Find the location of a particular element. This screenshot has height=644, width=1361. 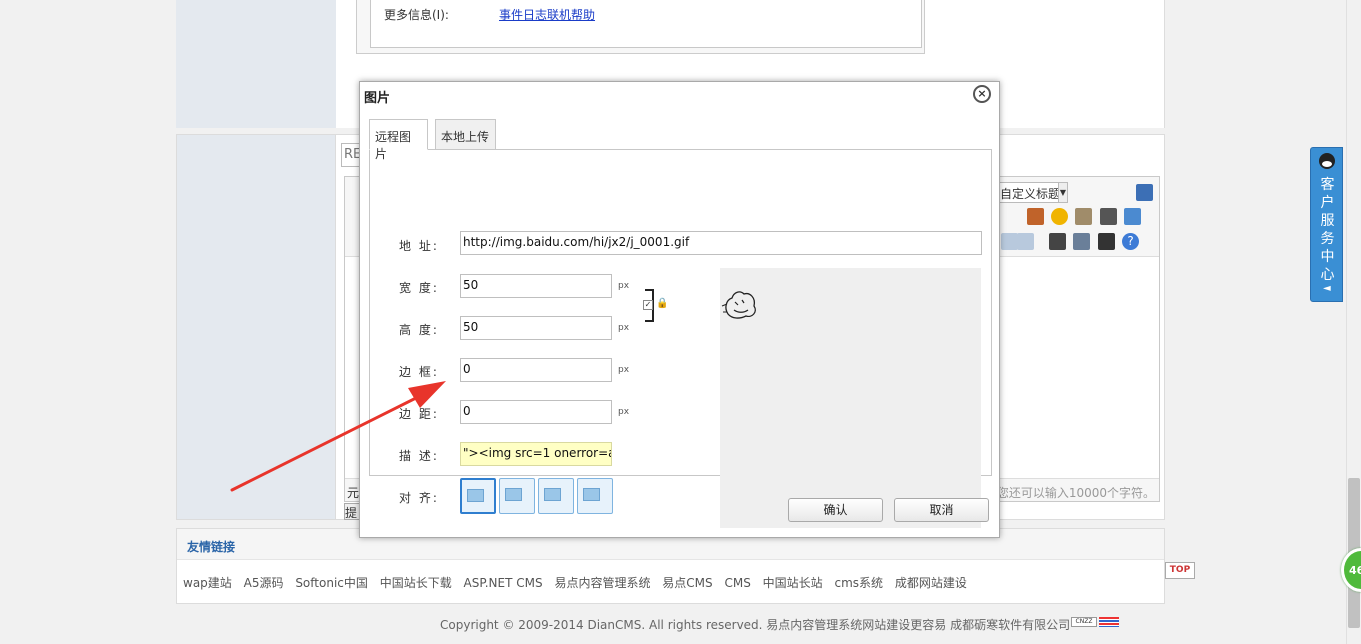

friend-link: 成都网站建设 is located at coordinates (931, 583).